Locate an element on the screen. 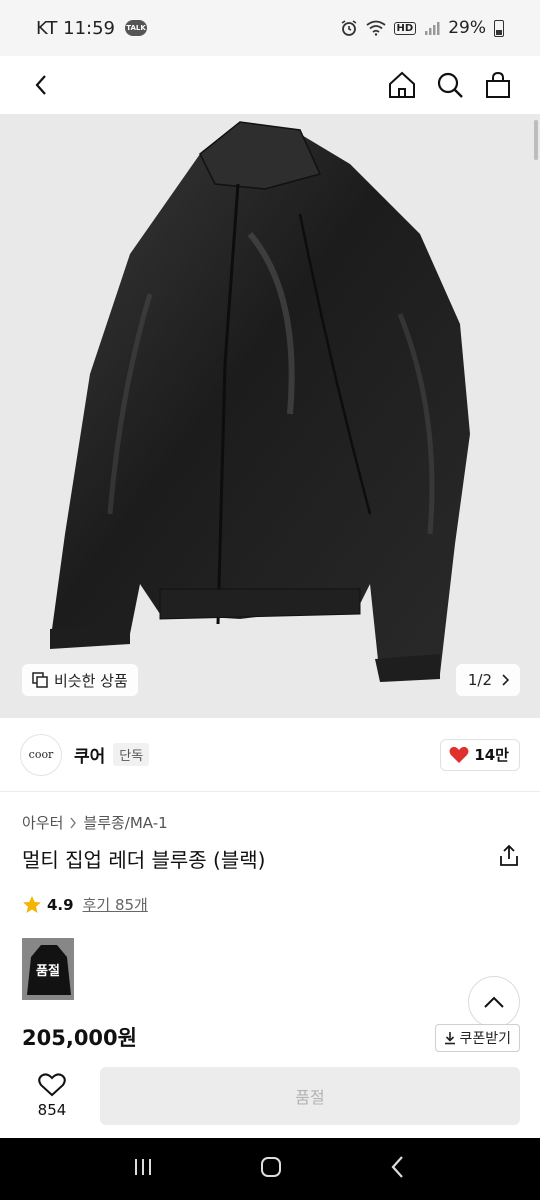 Image resolution: width=540 pixels, height=1200 pixels. bottom-action-bar: 854 품절 is located at coordinates (270, 1096).